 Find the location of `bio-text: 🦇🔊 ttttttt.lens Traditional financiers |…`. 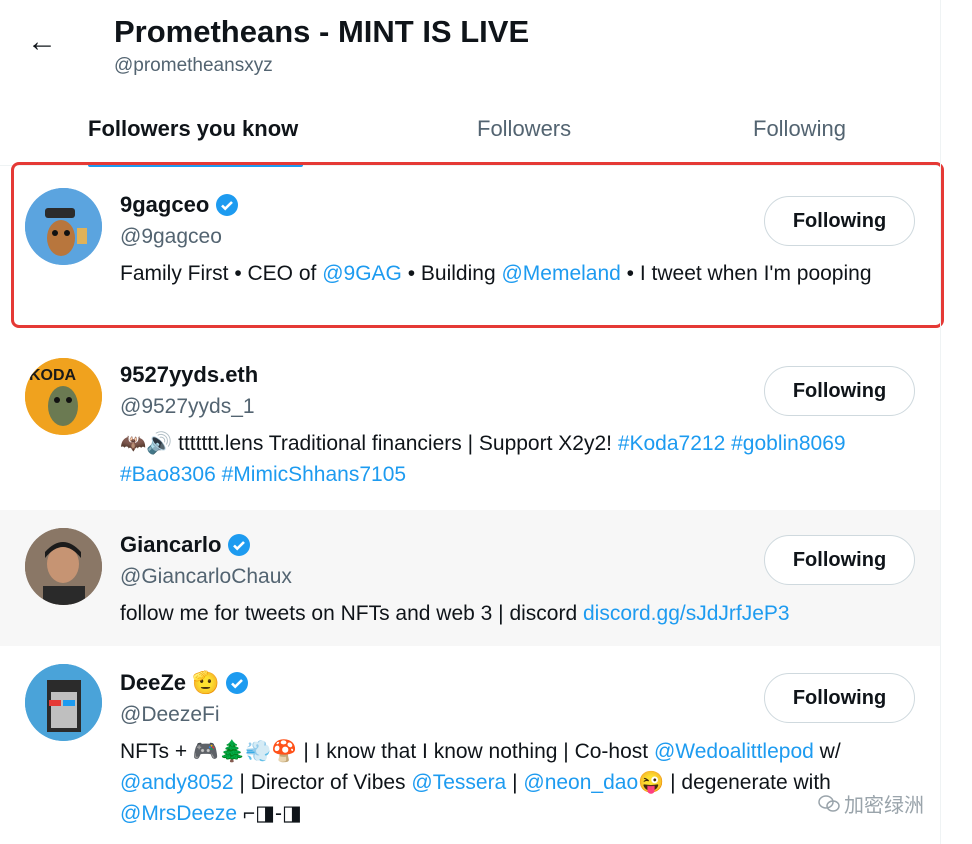

bio-text: 🦇🔊 ttttttt.lens Traditional financiers |… is located at coordinates (369, 443).